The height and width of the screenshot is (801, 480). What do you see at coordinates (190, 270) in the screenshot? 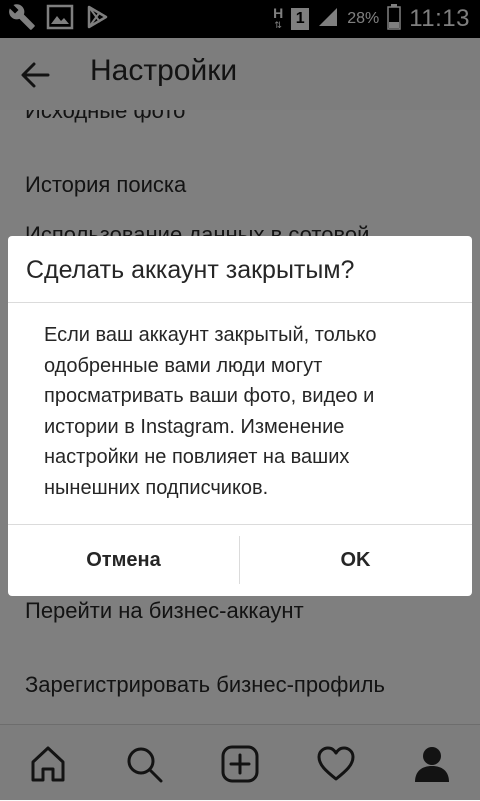
I see `dialog-title: Сделать аккаунт закрытым?` at bounding box center [190, 270].